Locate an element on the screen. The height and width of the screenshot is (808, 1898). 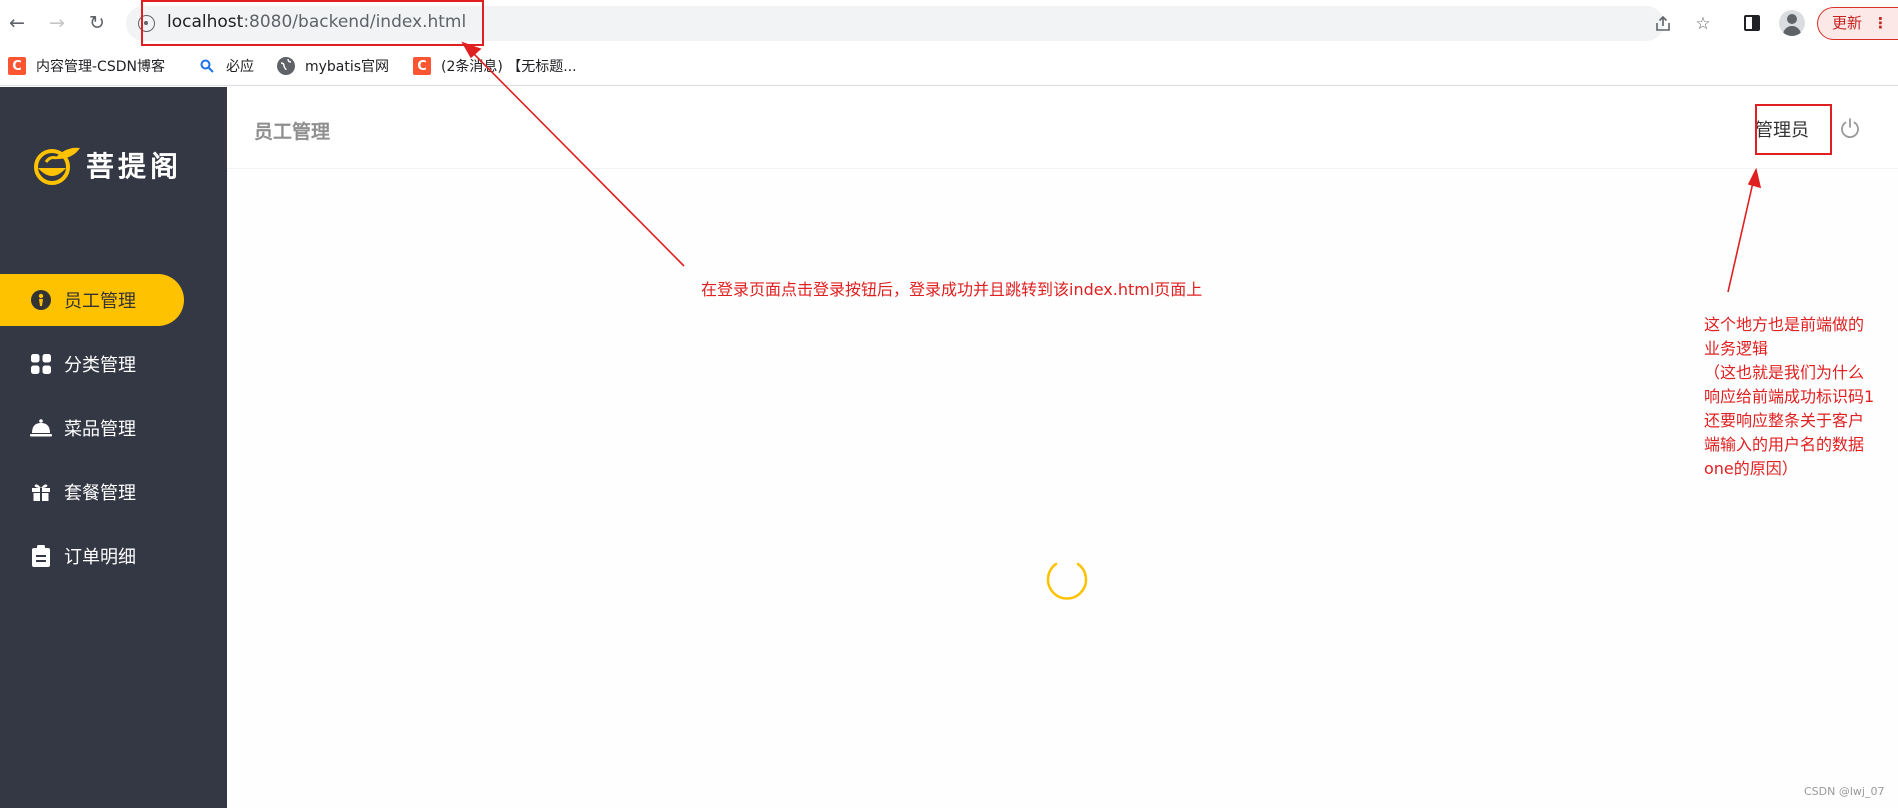
annotation-line: one的原因） is located at coordinates (1751, 468).